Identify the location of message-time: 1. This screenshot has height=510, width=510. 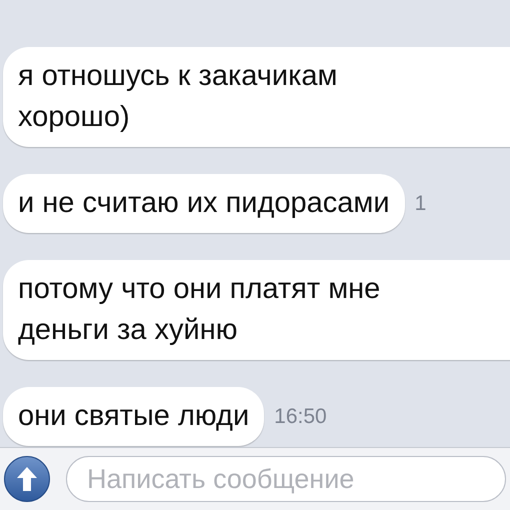
(420, 203).